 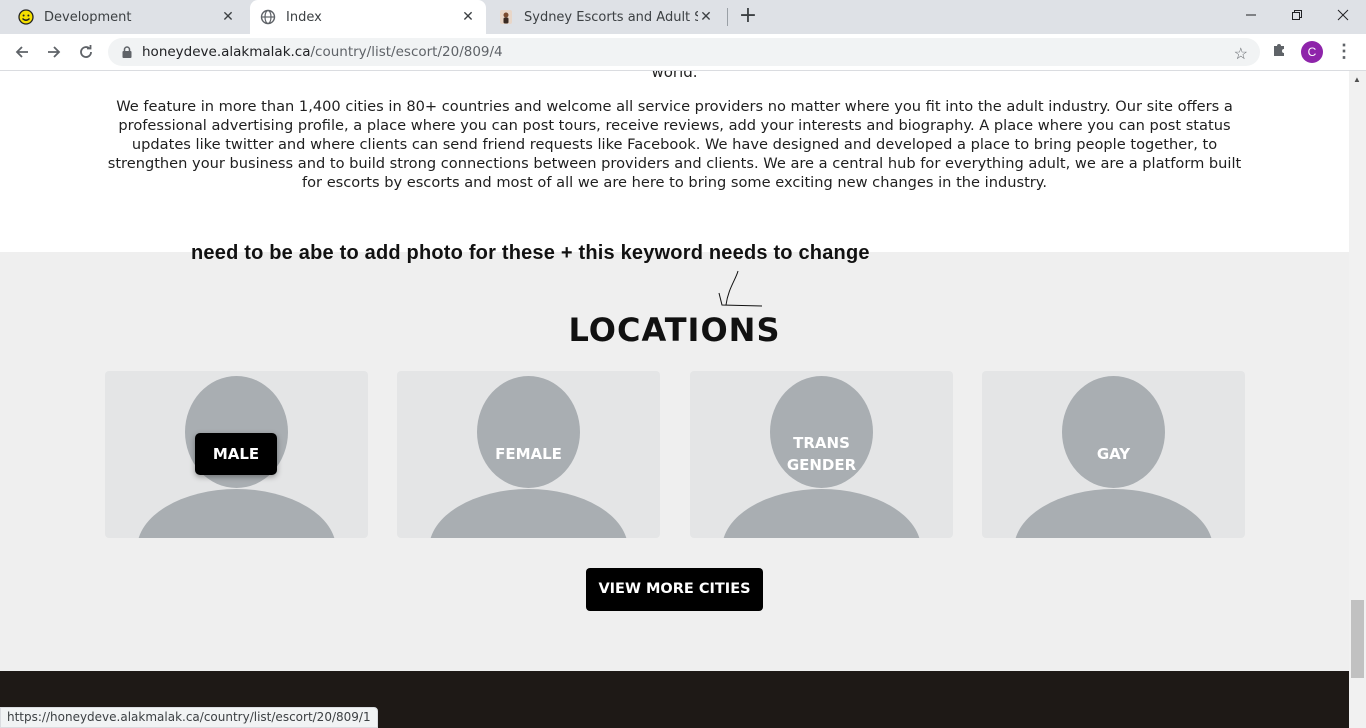 I want to click on location-card-male: MALE, so click(x=236, y=454).